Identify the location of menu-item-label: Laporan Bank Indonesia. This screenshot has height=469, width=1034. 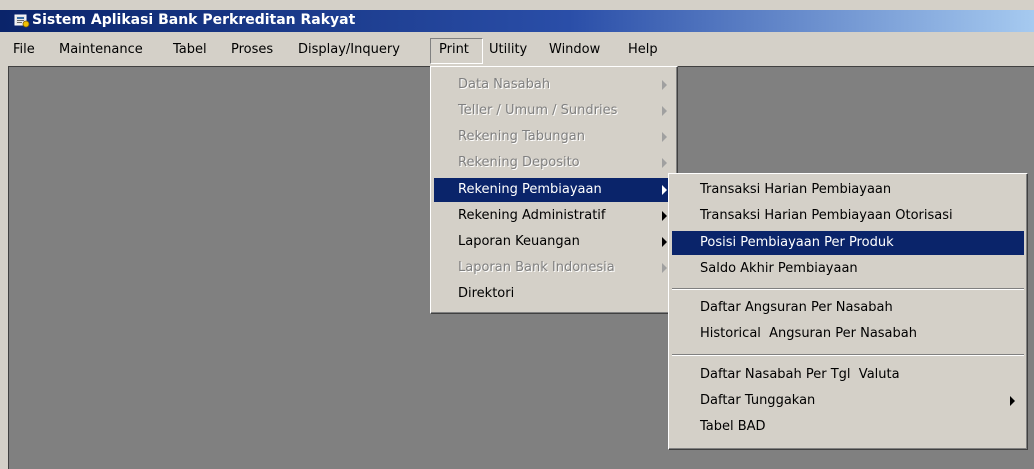
(536, 267).